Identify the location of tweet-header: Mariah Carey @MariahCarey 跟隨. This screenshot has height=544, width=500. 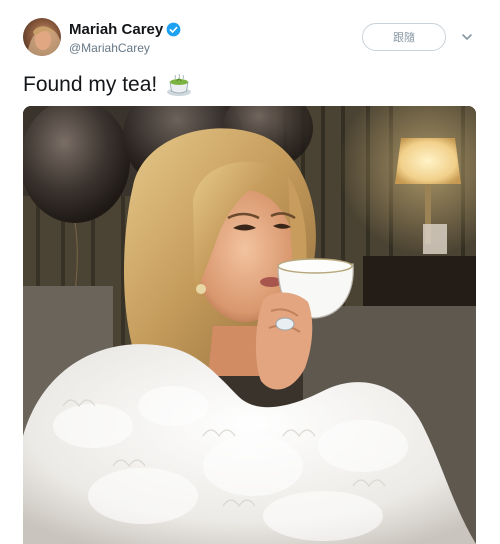
(250, 33).